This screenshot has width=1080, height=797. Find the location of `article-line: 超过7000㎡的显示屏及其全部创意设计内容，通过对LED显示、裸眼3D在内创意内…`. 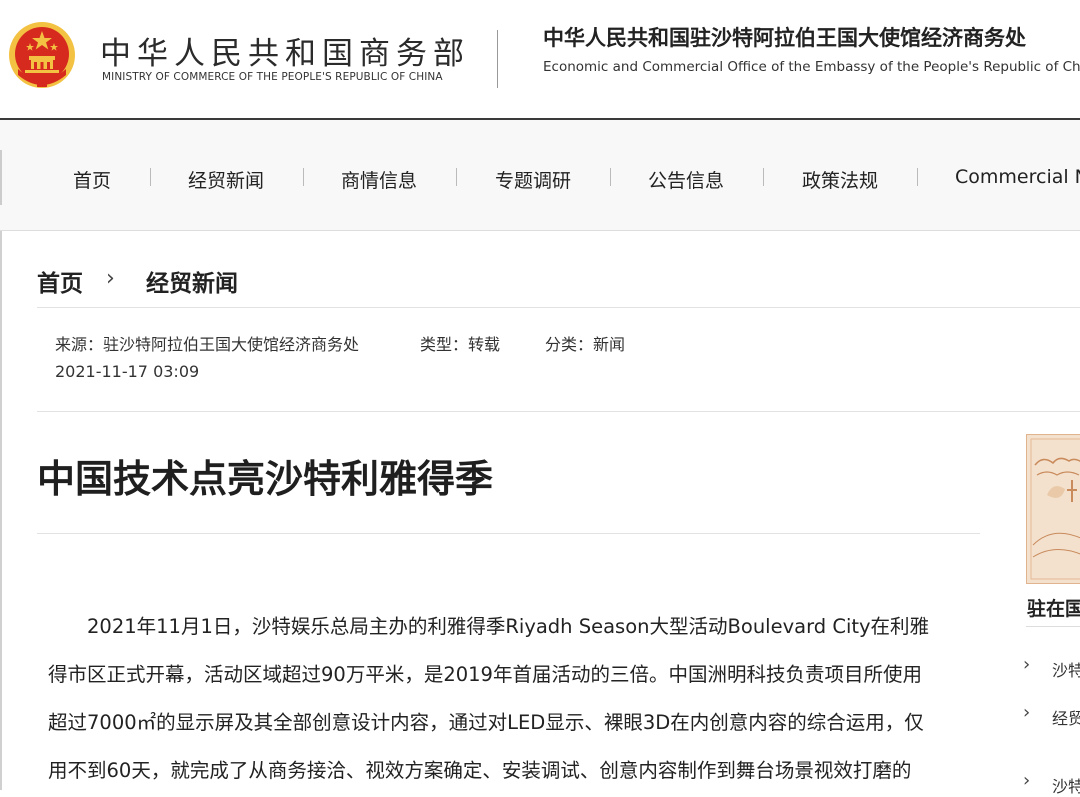

article-line: 超过7000㎡的显示屏及其全部创意设计内容，通过对LED显示、裸眼3D在内创意内… is located at coordinates (486, 722).